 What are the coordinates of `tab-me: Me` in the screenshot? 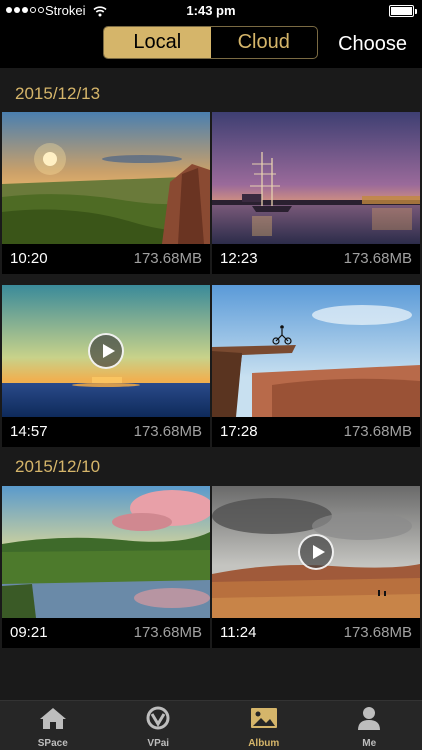 It's located at (369, 725).